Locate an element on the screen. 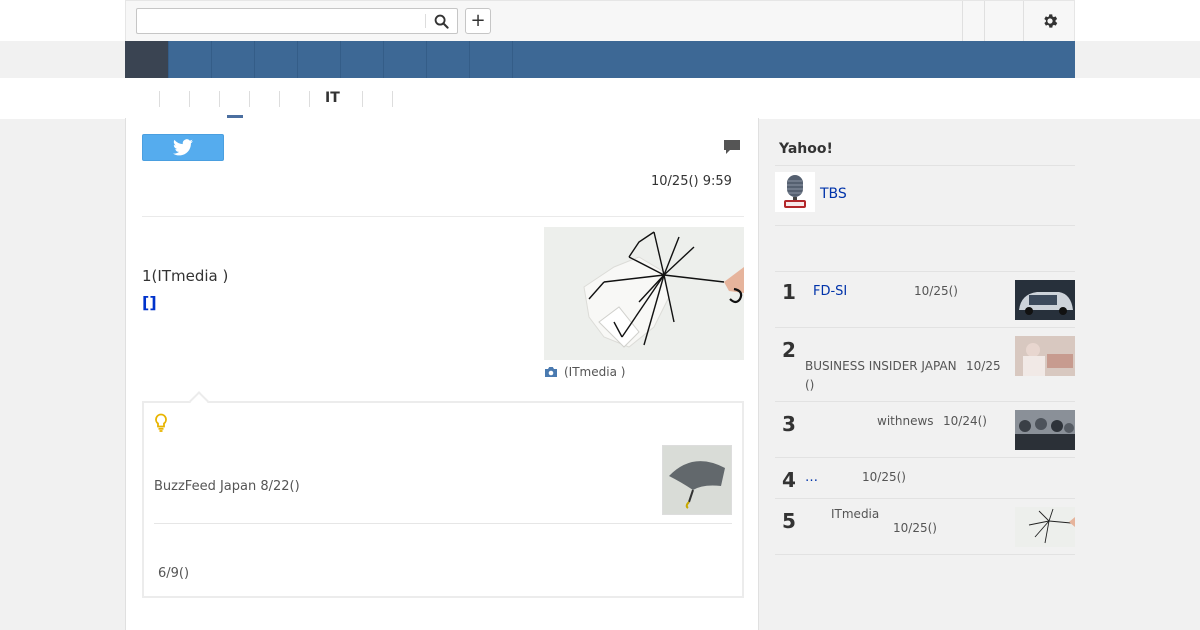 Image resolution: width=1200 pixels, height=630 pixels. top-bar: + is located at coordinates (600, 20).